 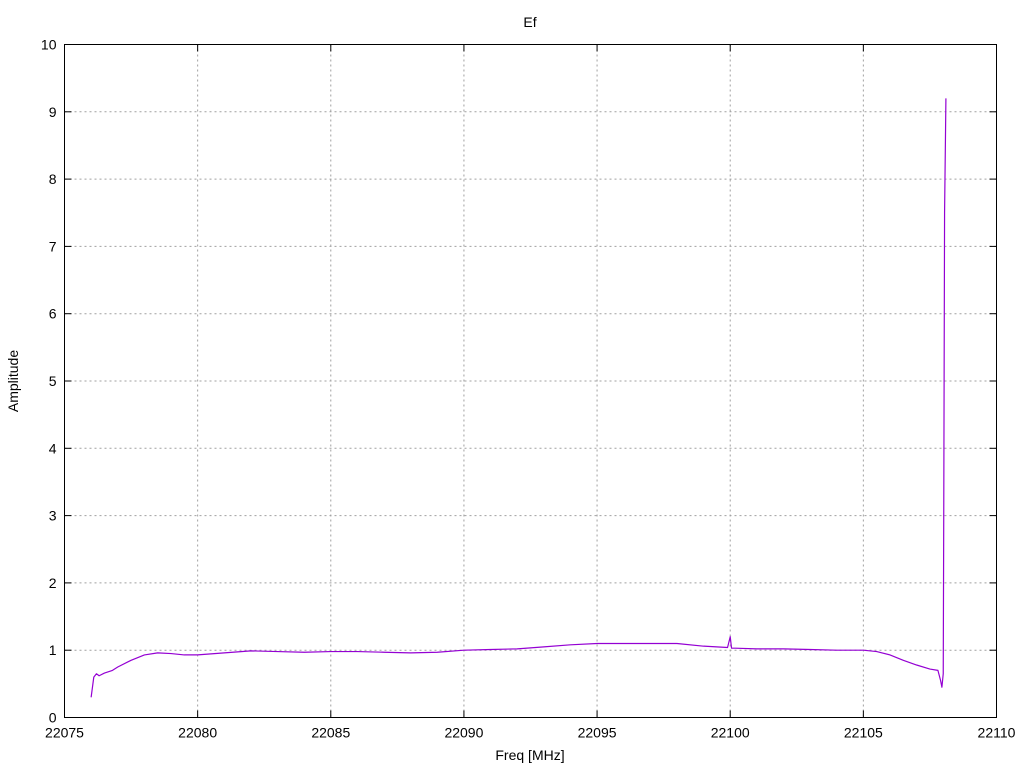 I want to click on y-tick-label: 10, so click(x=49, y=45).